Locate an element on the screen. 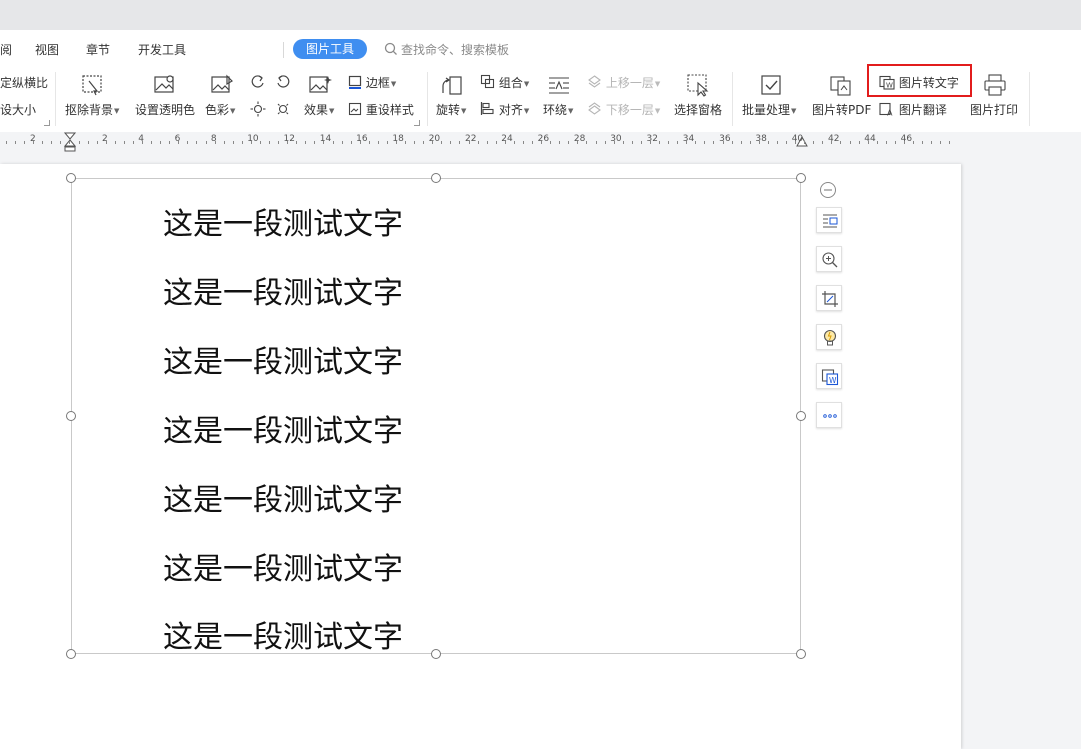  set-transparent-button: 设置透明色 is located at coordinates (165, 109).